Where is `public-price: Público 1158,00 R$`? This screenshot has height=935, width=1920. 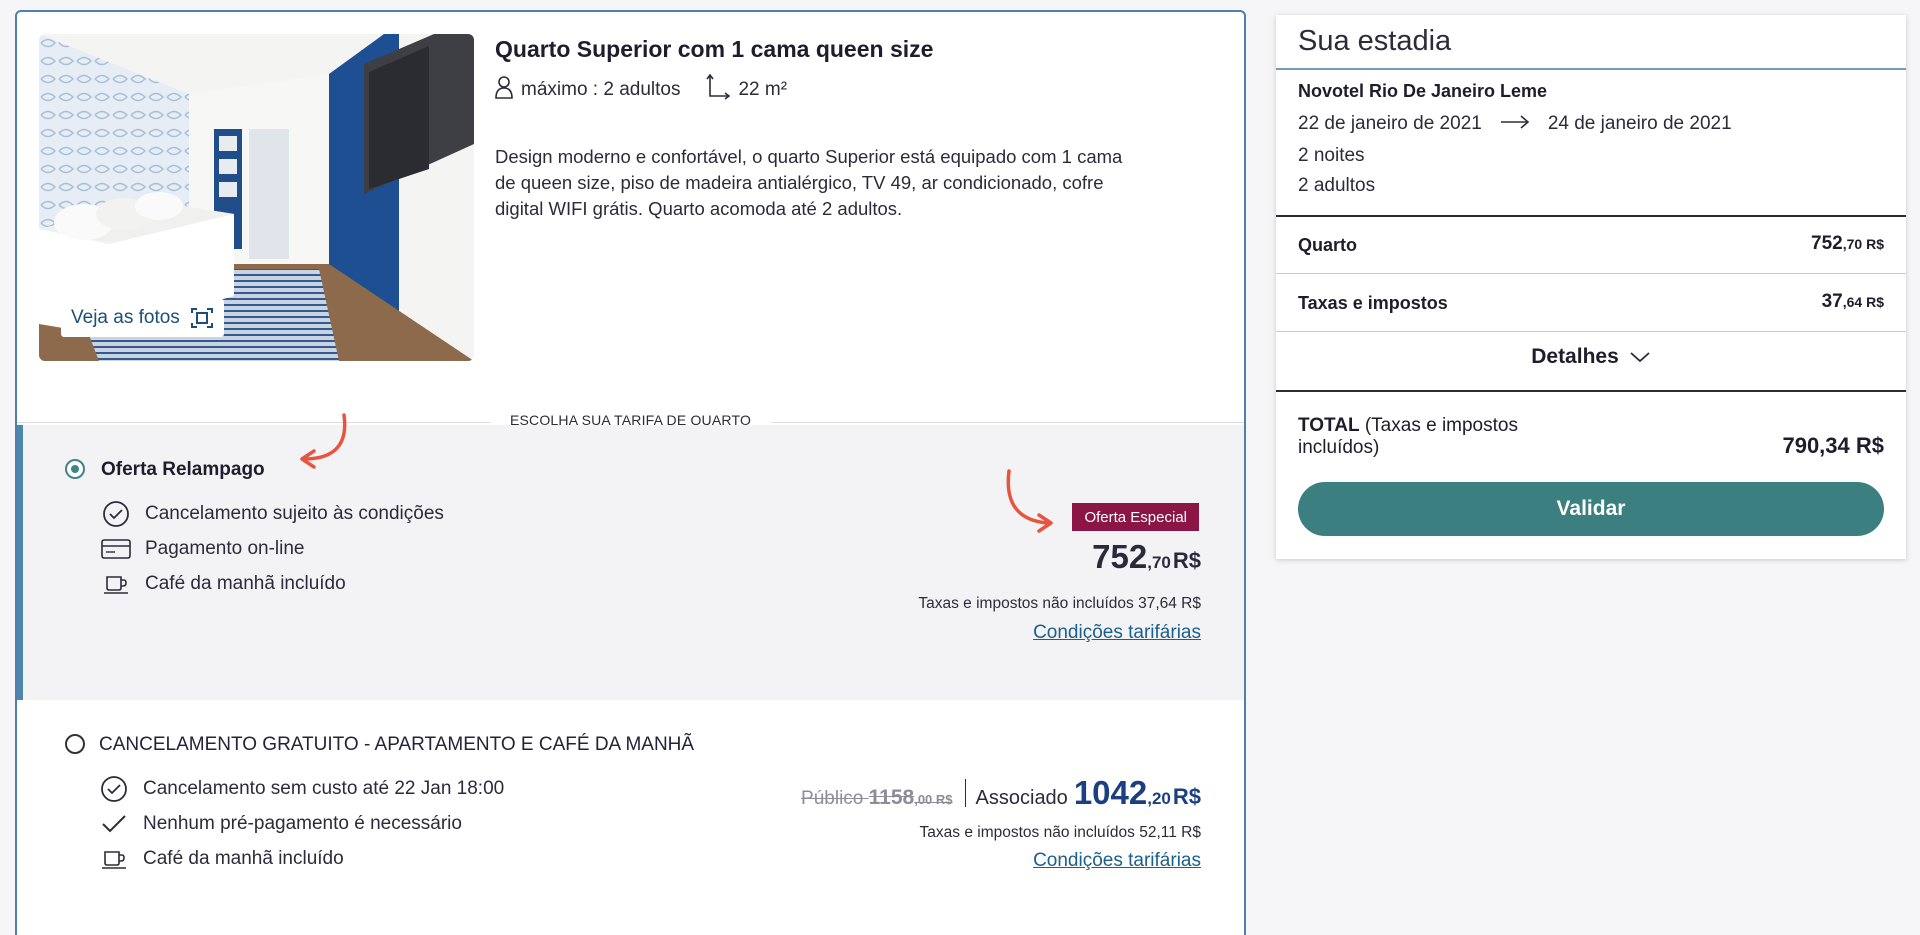 public-price: Público 1158,00 R$ is located at coordinates (877, 797).